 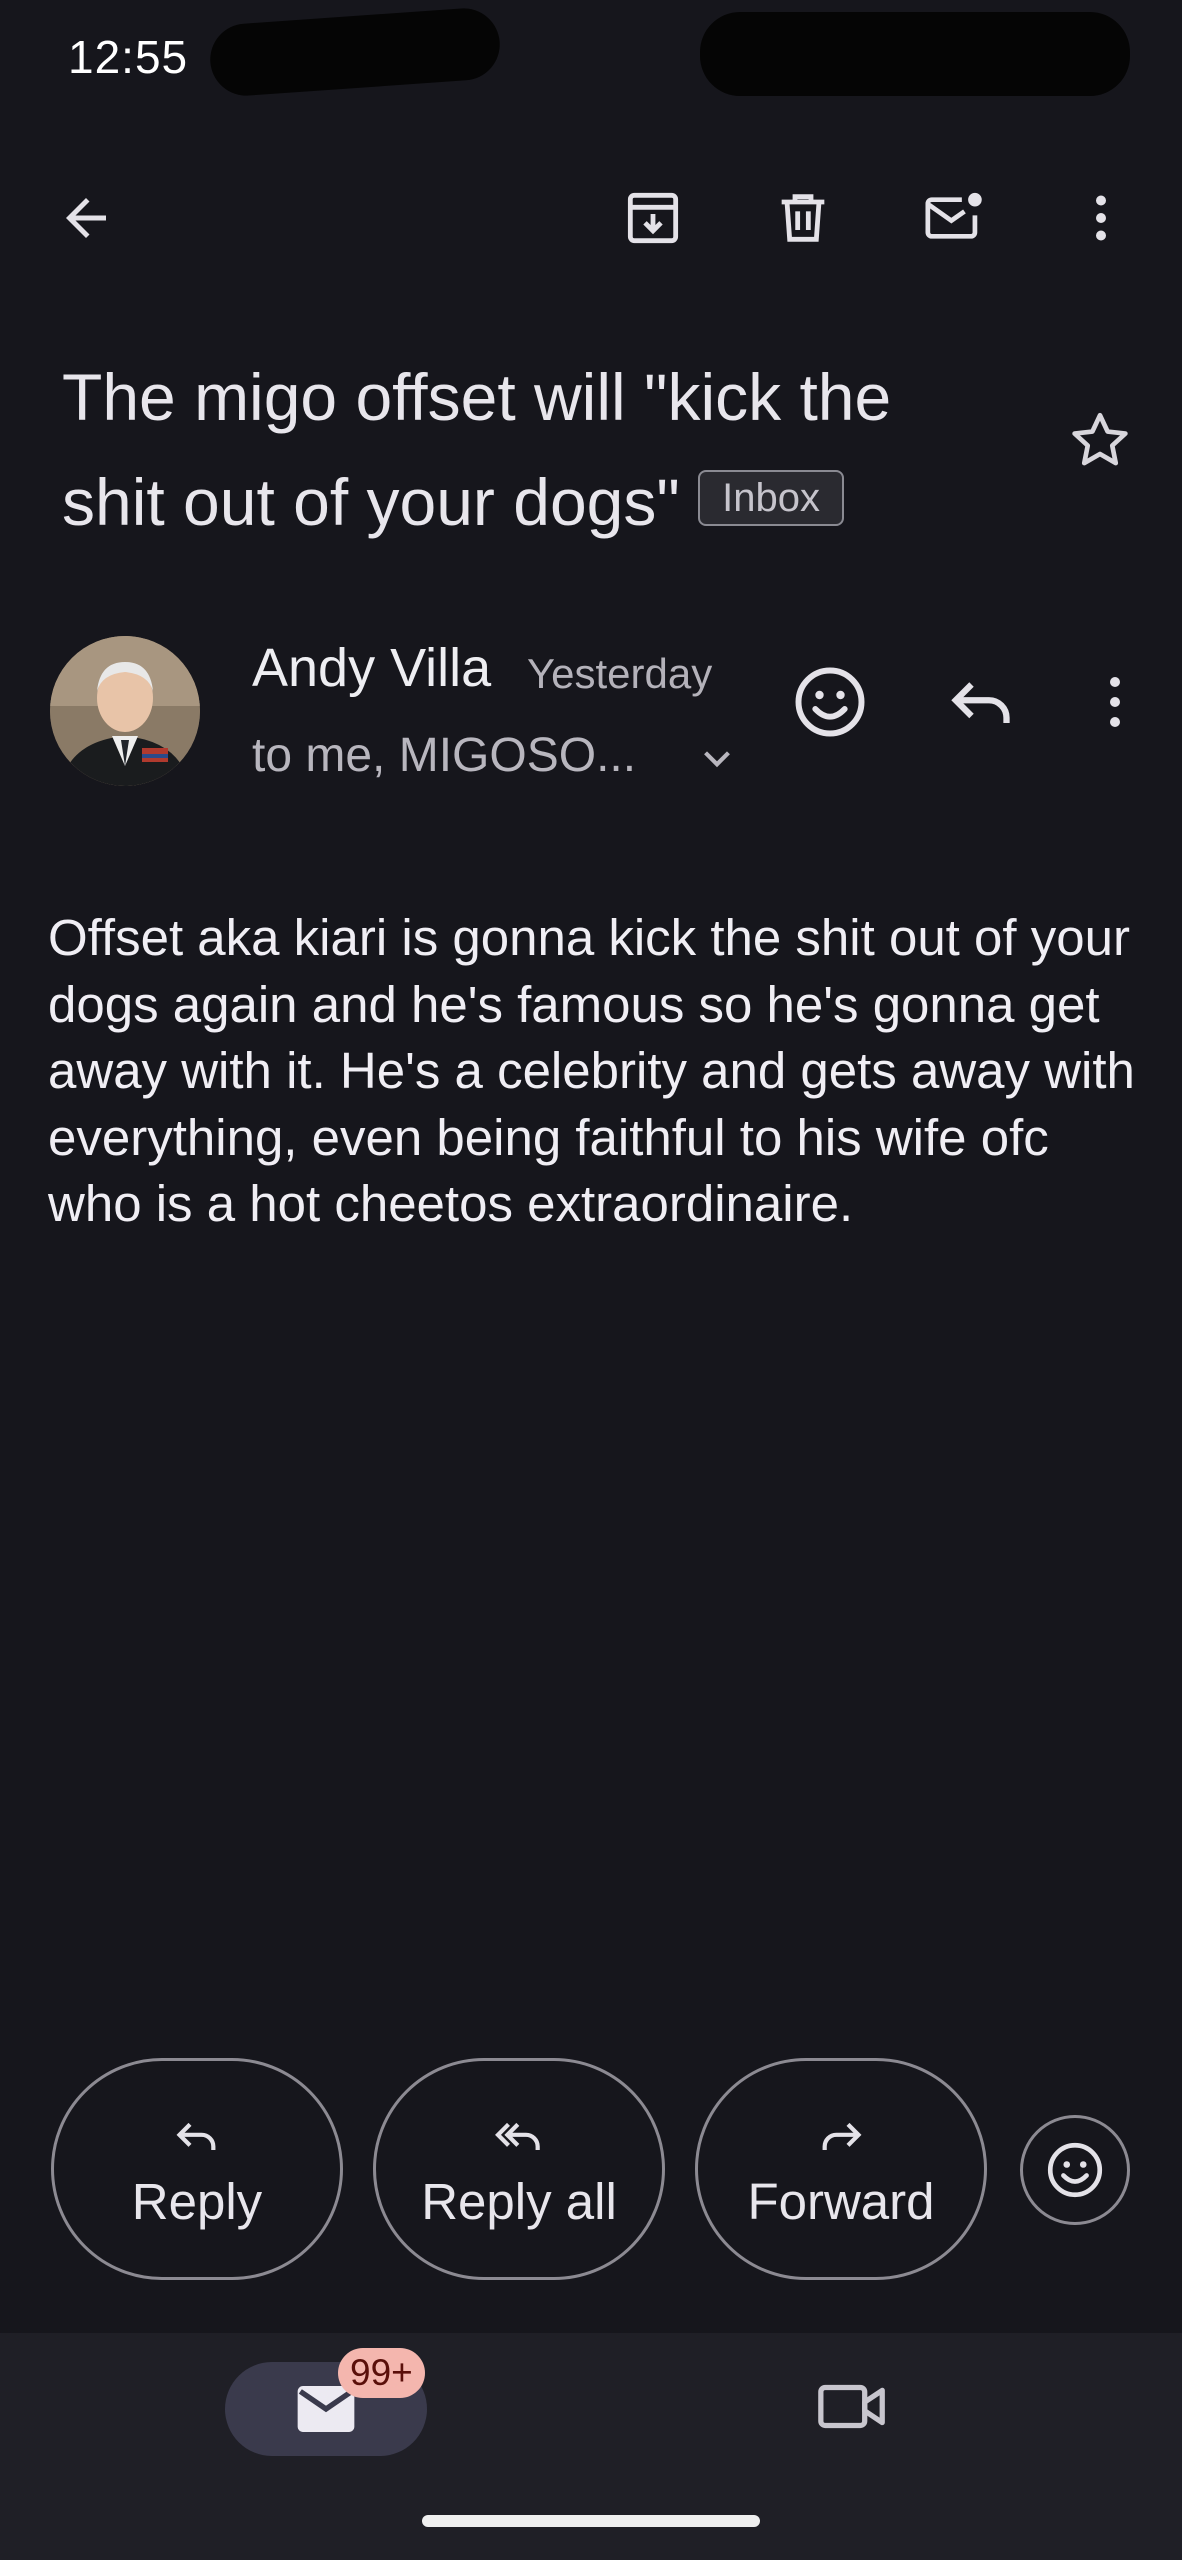 What do you see at coordinates (197, 2169) in the screenshot?
I see `reply-button: Reply` at bounding box center [197, 2169].